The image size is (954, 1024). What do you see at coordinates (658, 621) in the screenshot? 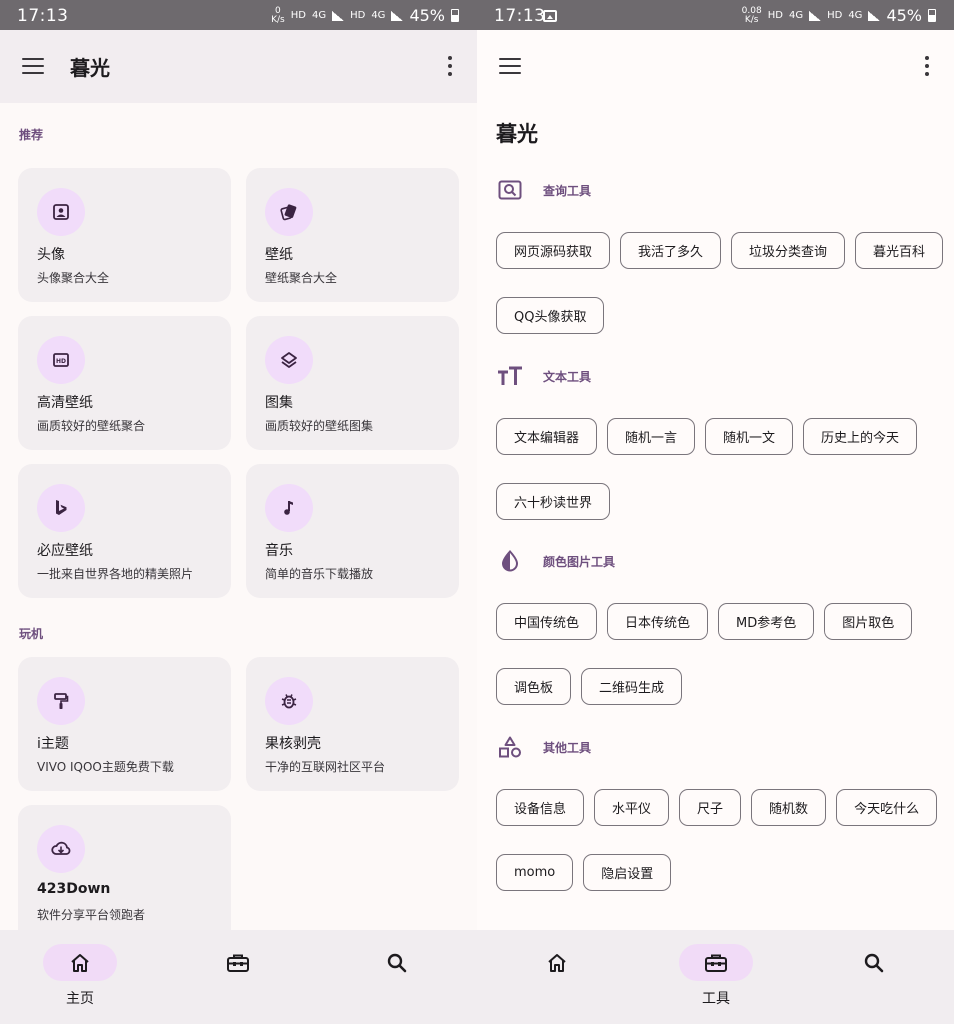
I see `chip-japanese-colors: 日本传统色` at bounding box center [658, 621].